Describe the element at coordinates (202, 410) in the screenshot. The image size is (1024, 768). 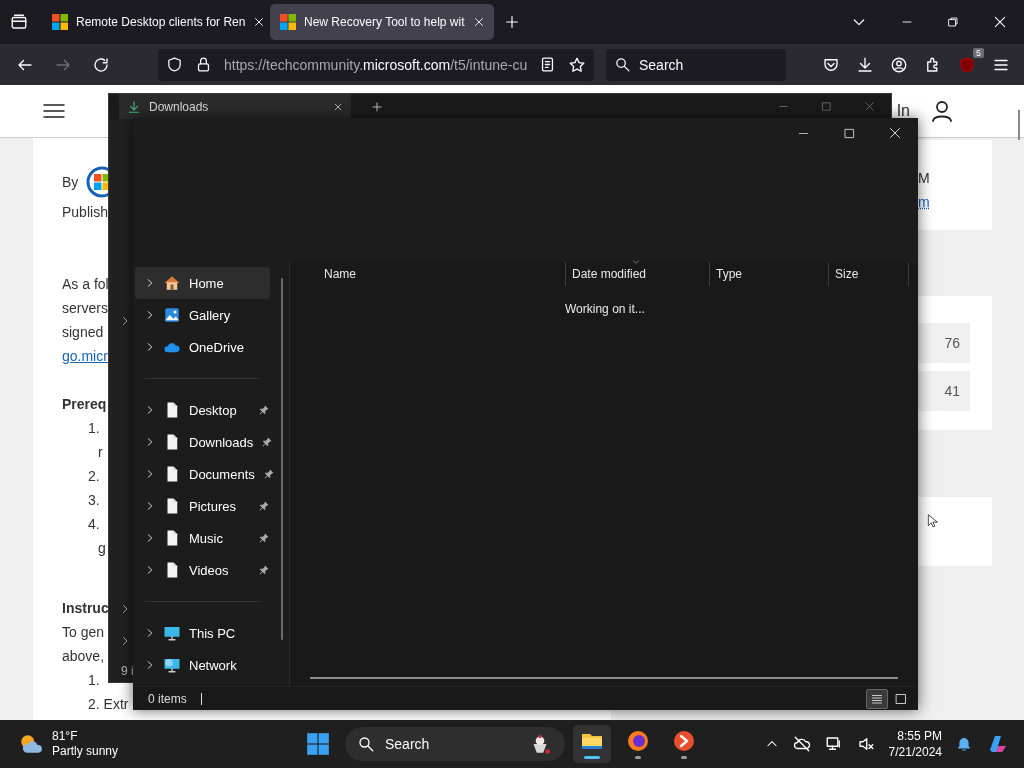
I see `sidebar-item: Desktop` at that location.